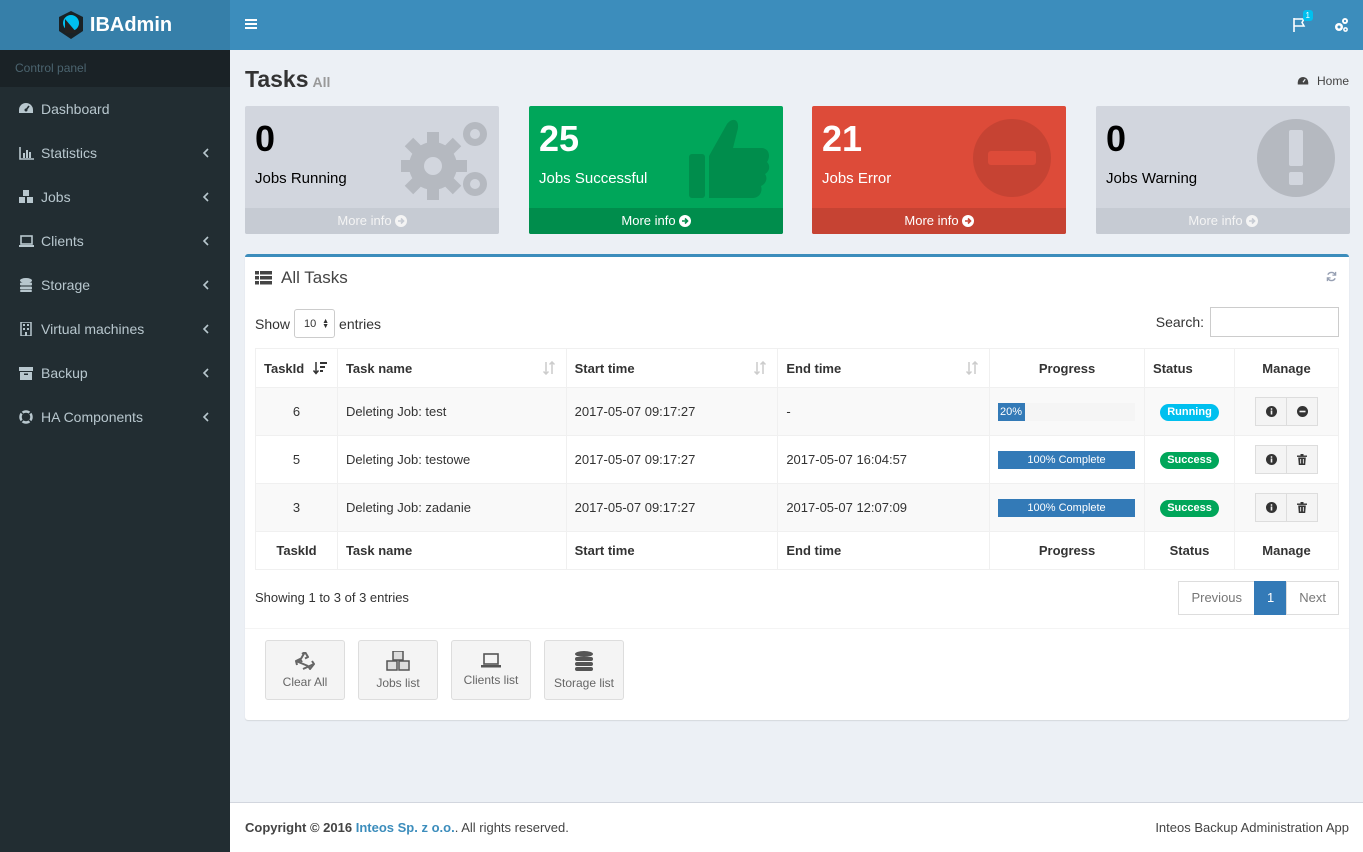  Describe the element at coordinates (398, 660) in the screenshot. I see `cubes-icon` at that location.